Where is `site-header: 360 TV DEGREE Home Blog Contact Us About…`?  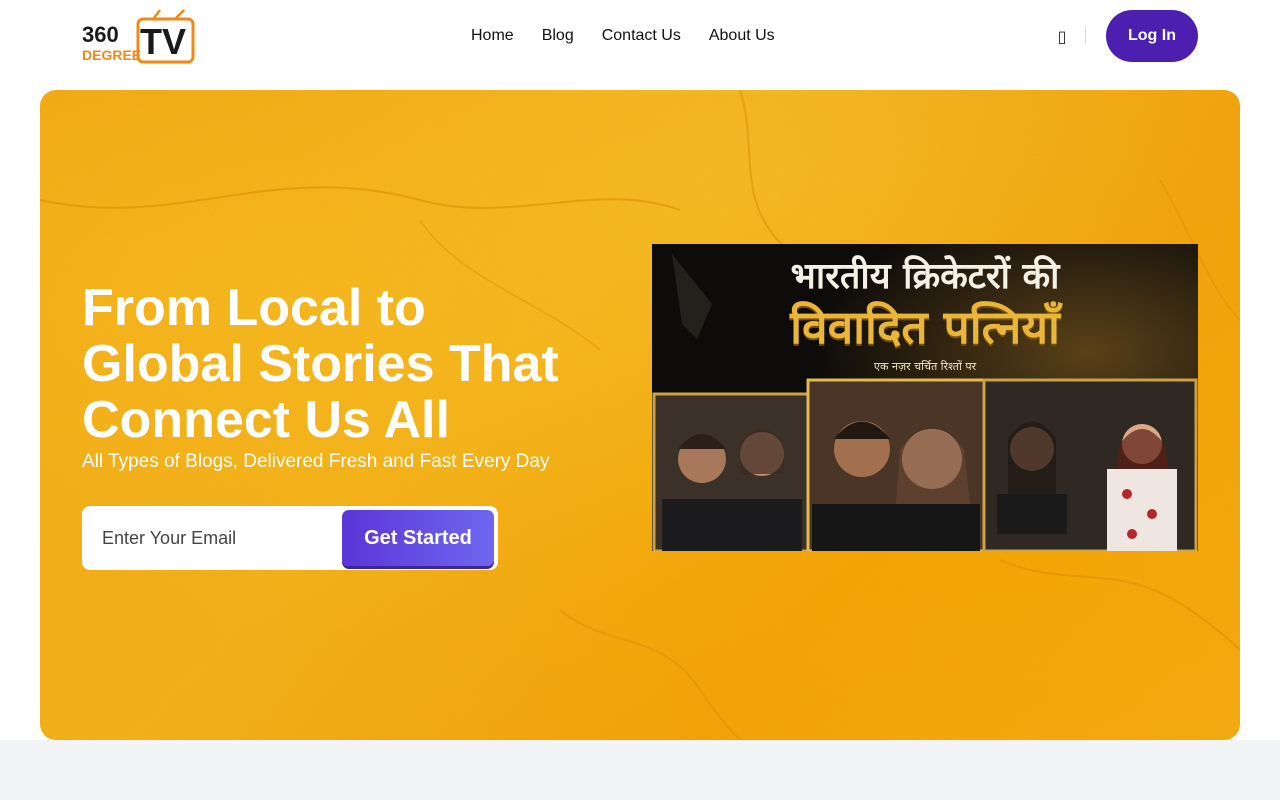 site-header: 360 TV DEGREE Home Blog Contact Us About… is located at coordinates (640, 45).